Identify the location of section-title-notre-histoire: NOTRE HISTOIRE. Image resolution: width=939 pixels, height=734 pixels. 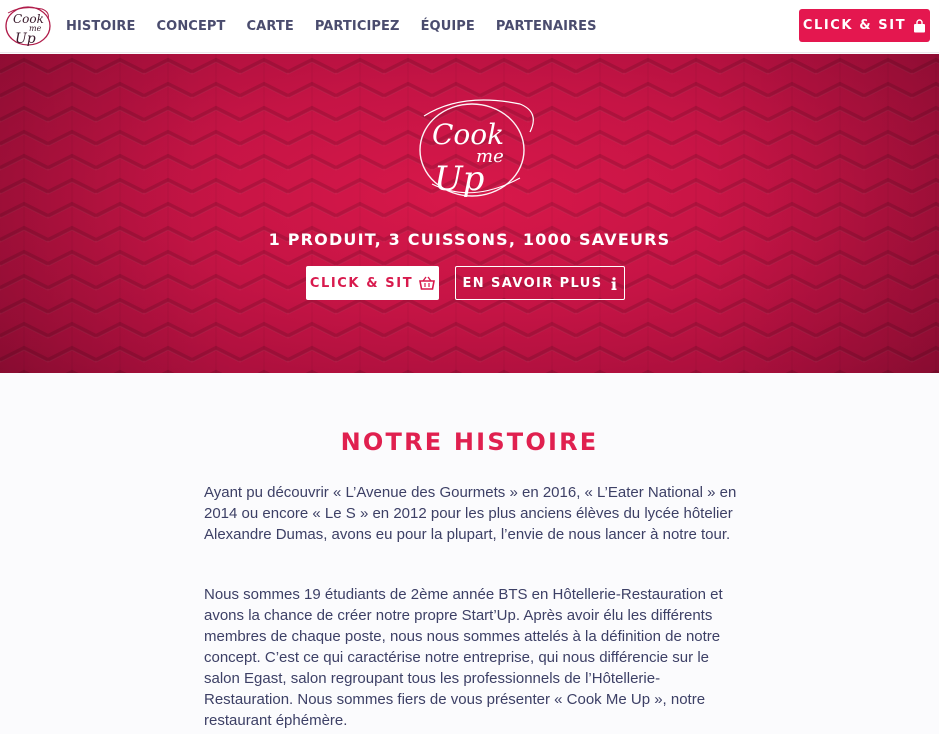
(469, 442).